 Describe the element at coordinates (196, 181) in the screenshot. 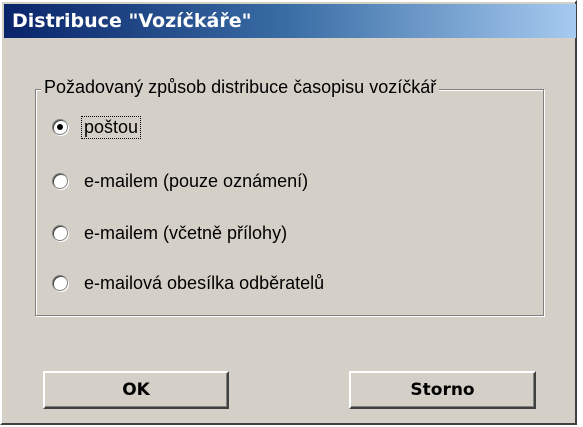

I see `radio-label-email-oznameni: e-mailem (pouze oznámení)` at that location.